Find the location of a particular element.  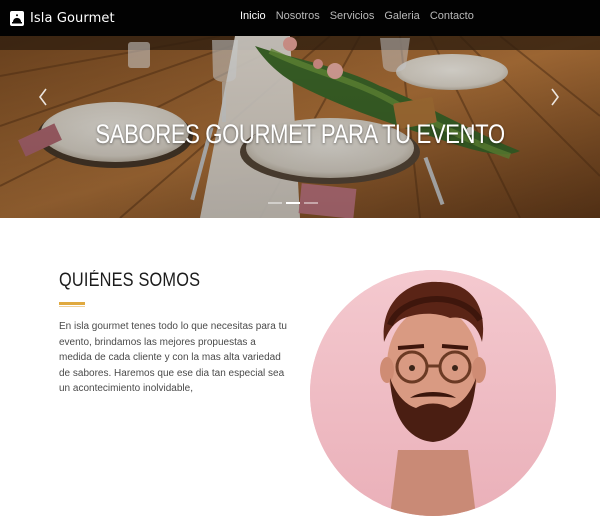

hero-title: SABORES GOURMET PARA TU EVENTO is located at coordinates (300, 134).